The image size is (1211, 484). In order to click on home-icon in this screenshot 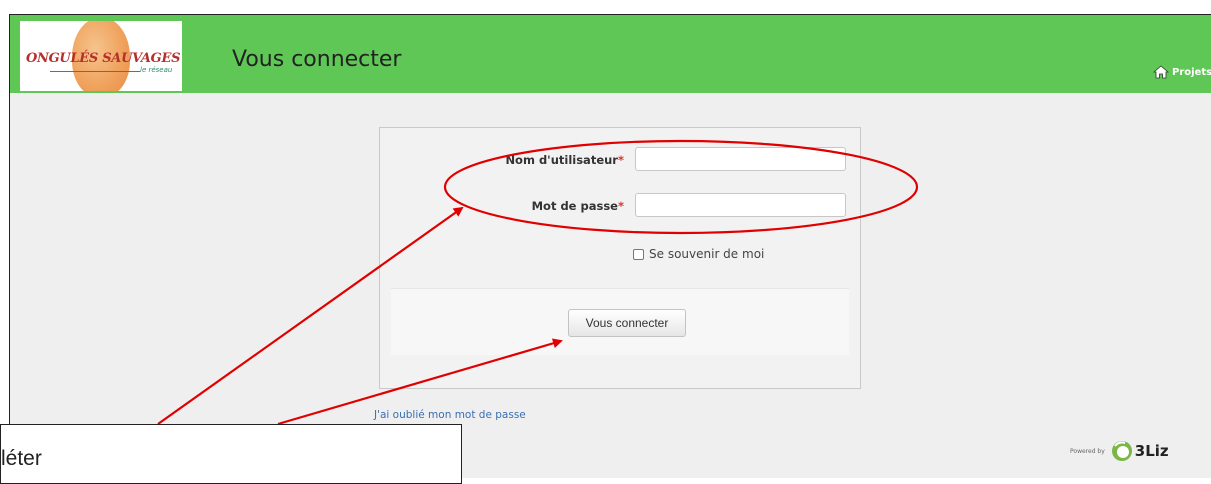, I will do `click(1161, 72)`.